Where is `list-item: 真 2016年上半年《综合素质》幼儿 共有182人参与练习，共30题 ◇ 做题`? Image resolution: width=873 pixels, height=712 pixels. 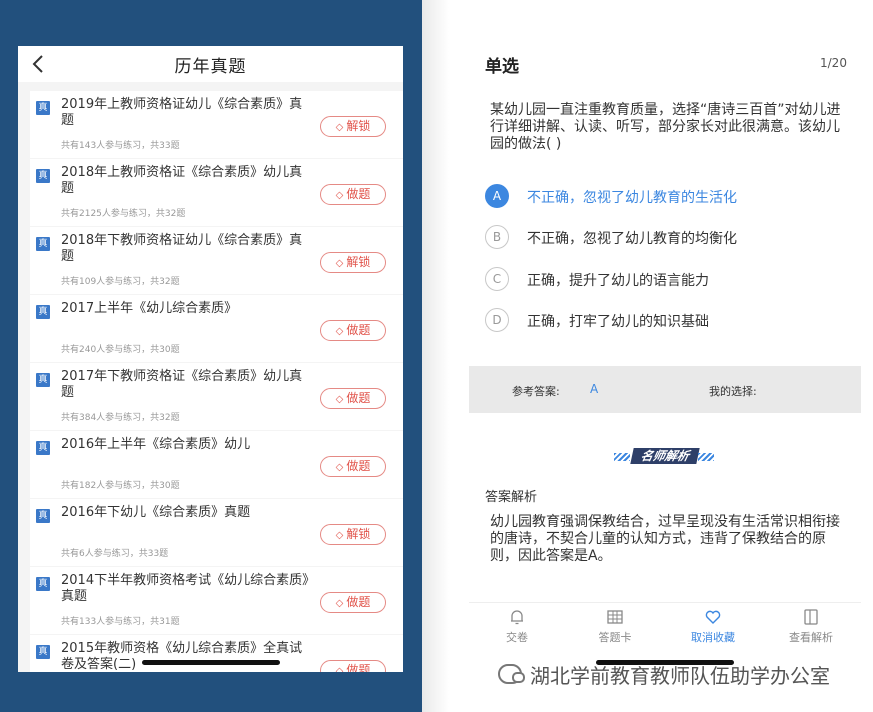
list-item: 真 2016年上半年《综合素质》幼儿 共有182人参与练习，共30题 ◇ 做题 is located at coordinates (216, 464).